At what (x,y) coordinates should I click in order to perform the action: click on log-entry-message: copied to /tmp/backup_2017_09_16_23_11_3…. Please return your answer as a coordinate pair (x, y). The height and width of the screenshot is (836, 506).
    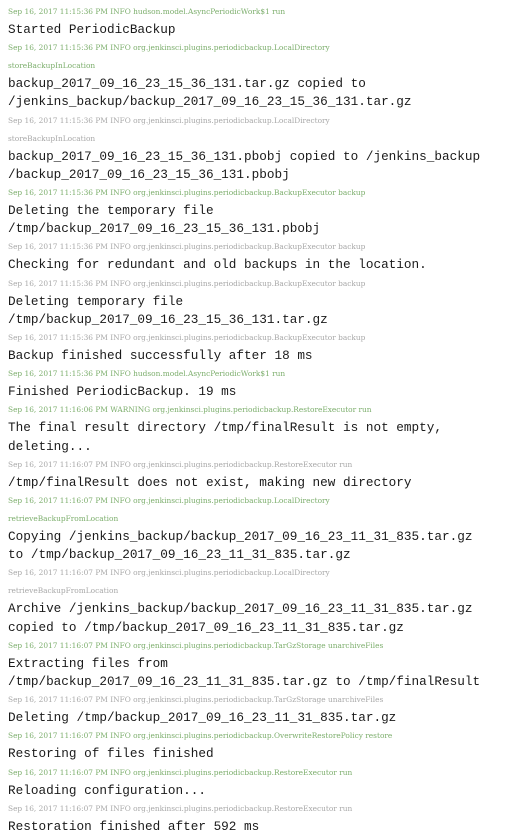
    Looking at the image, I should click on (206, 627).